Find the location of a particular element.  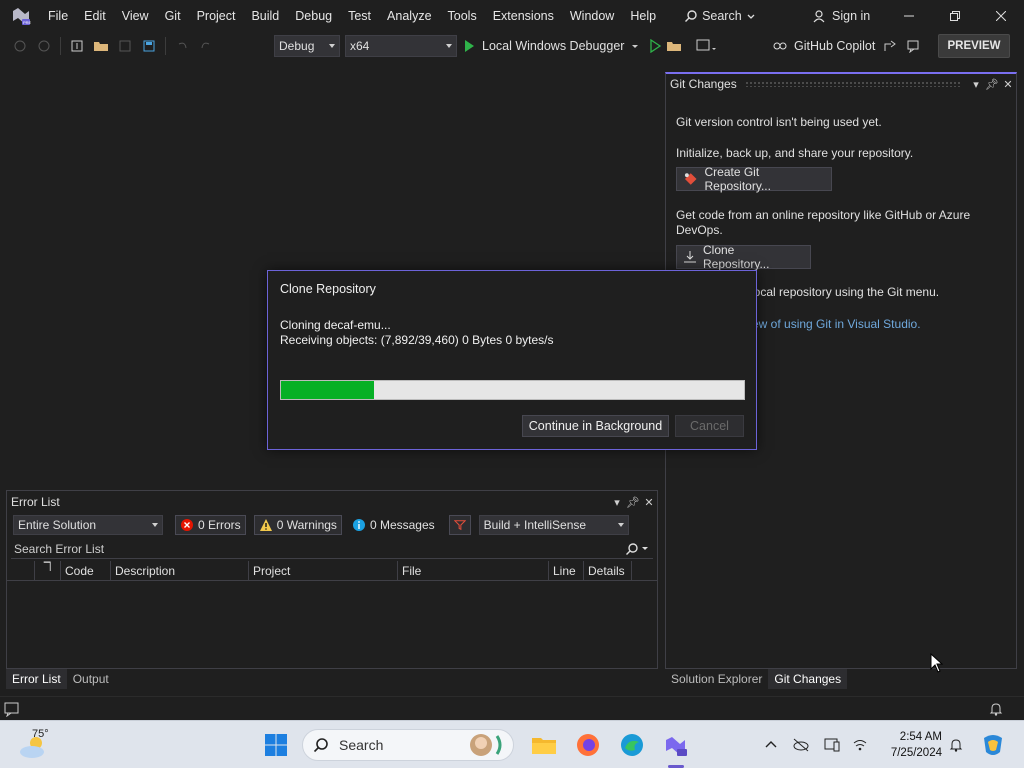

info-icon is located at coordinates (358, 525).